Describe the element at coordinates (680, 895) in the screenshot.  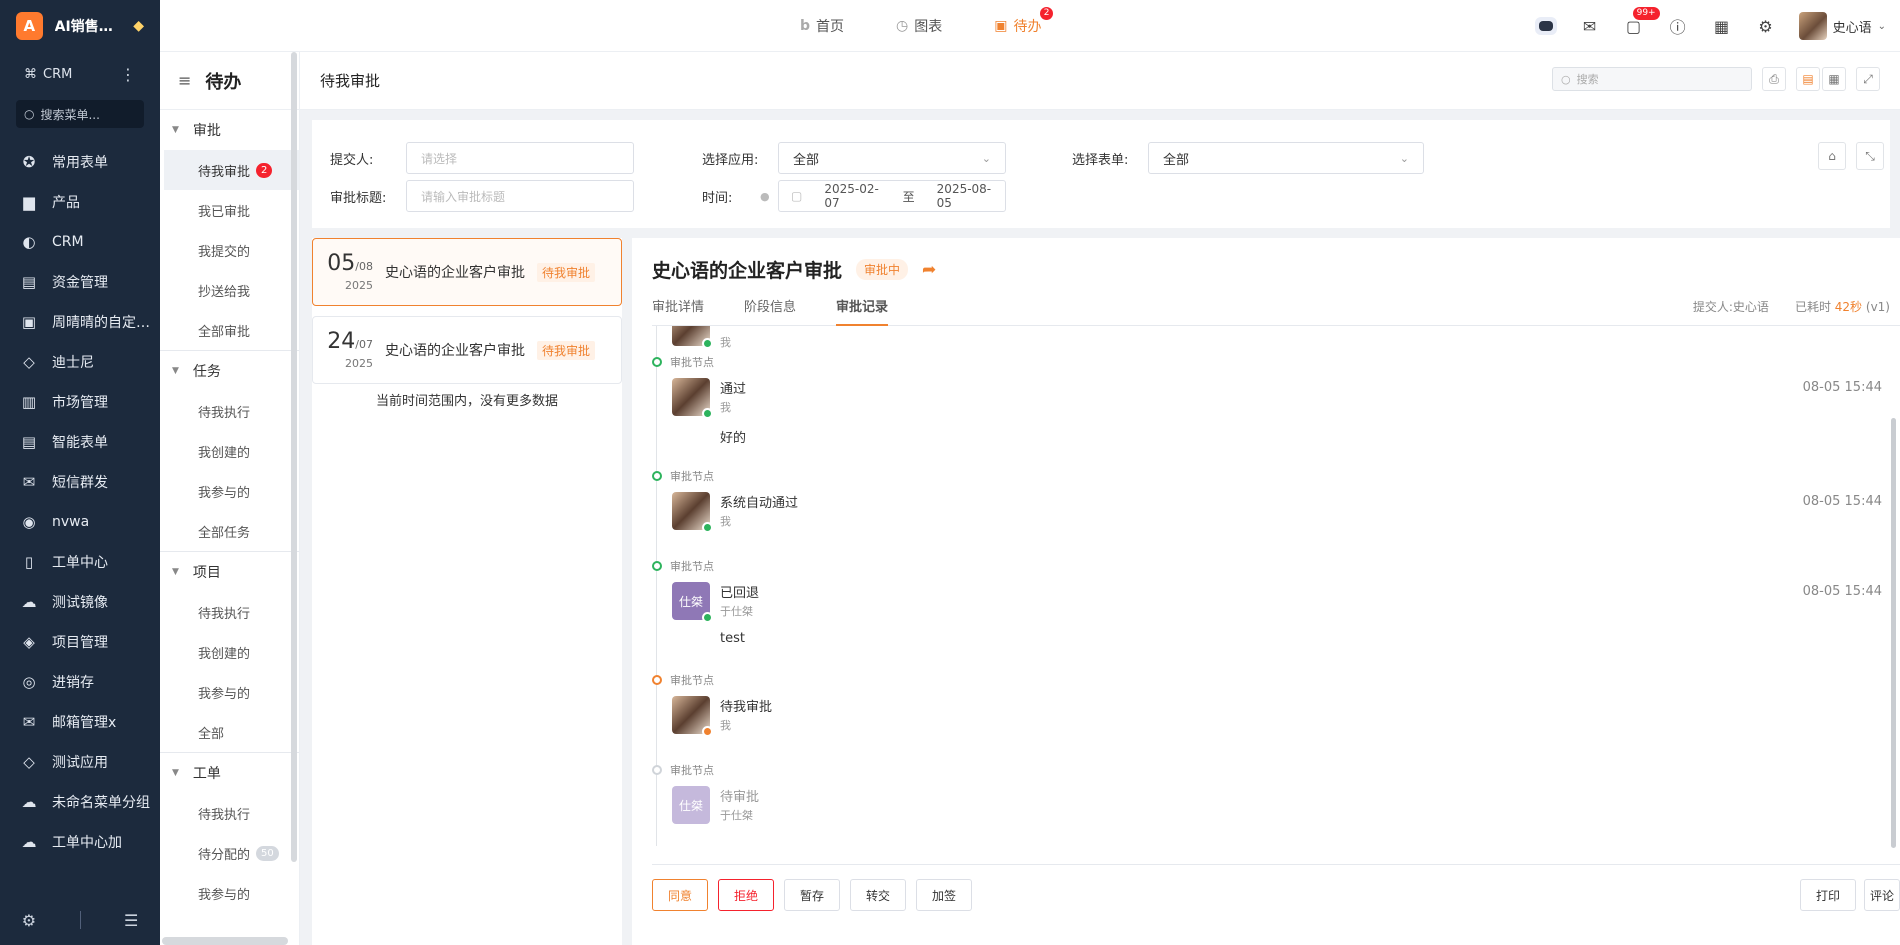
I see `agree-button: 同意` at that location.